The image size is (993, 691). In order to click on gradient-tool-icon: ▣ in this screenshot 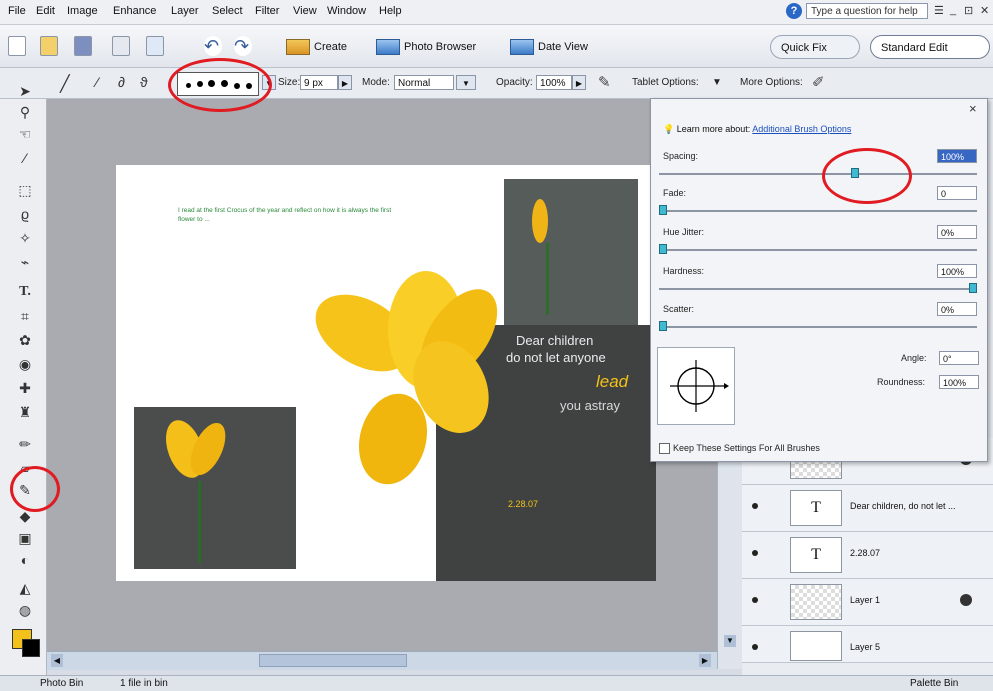, I will do `click(25, 538)`.